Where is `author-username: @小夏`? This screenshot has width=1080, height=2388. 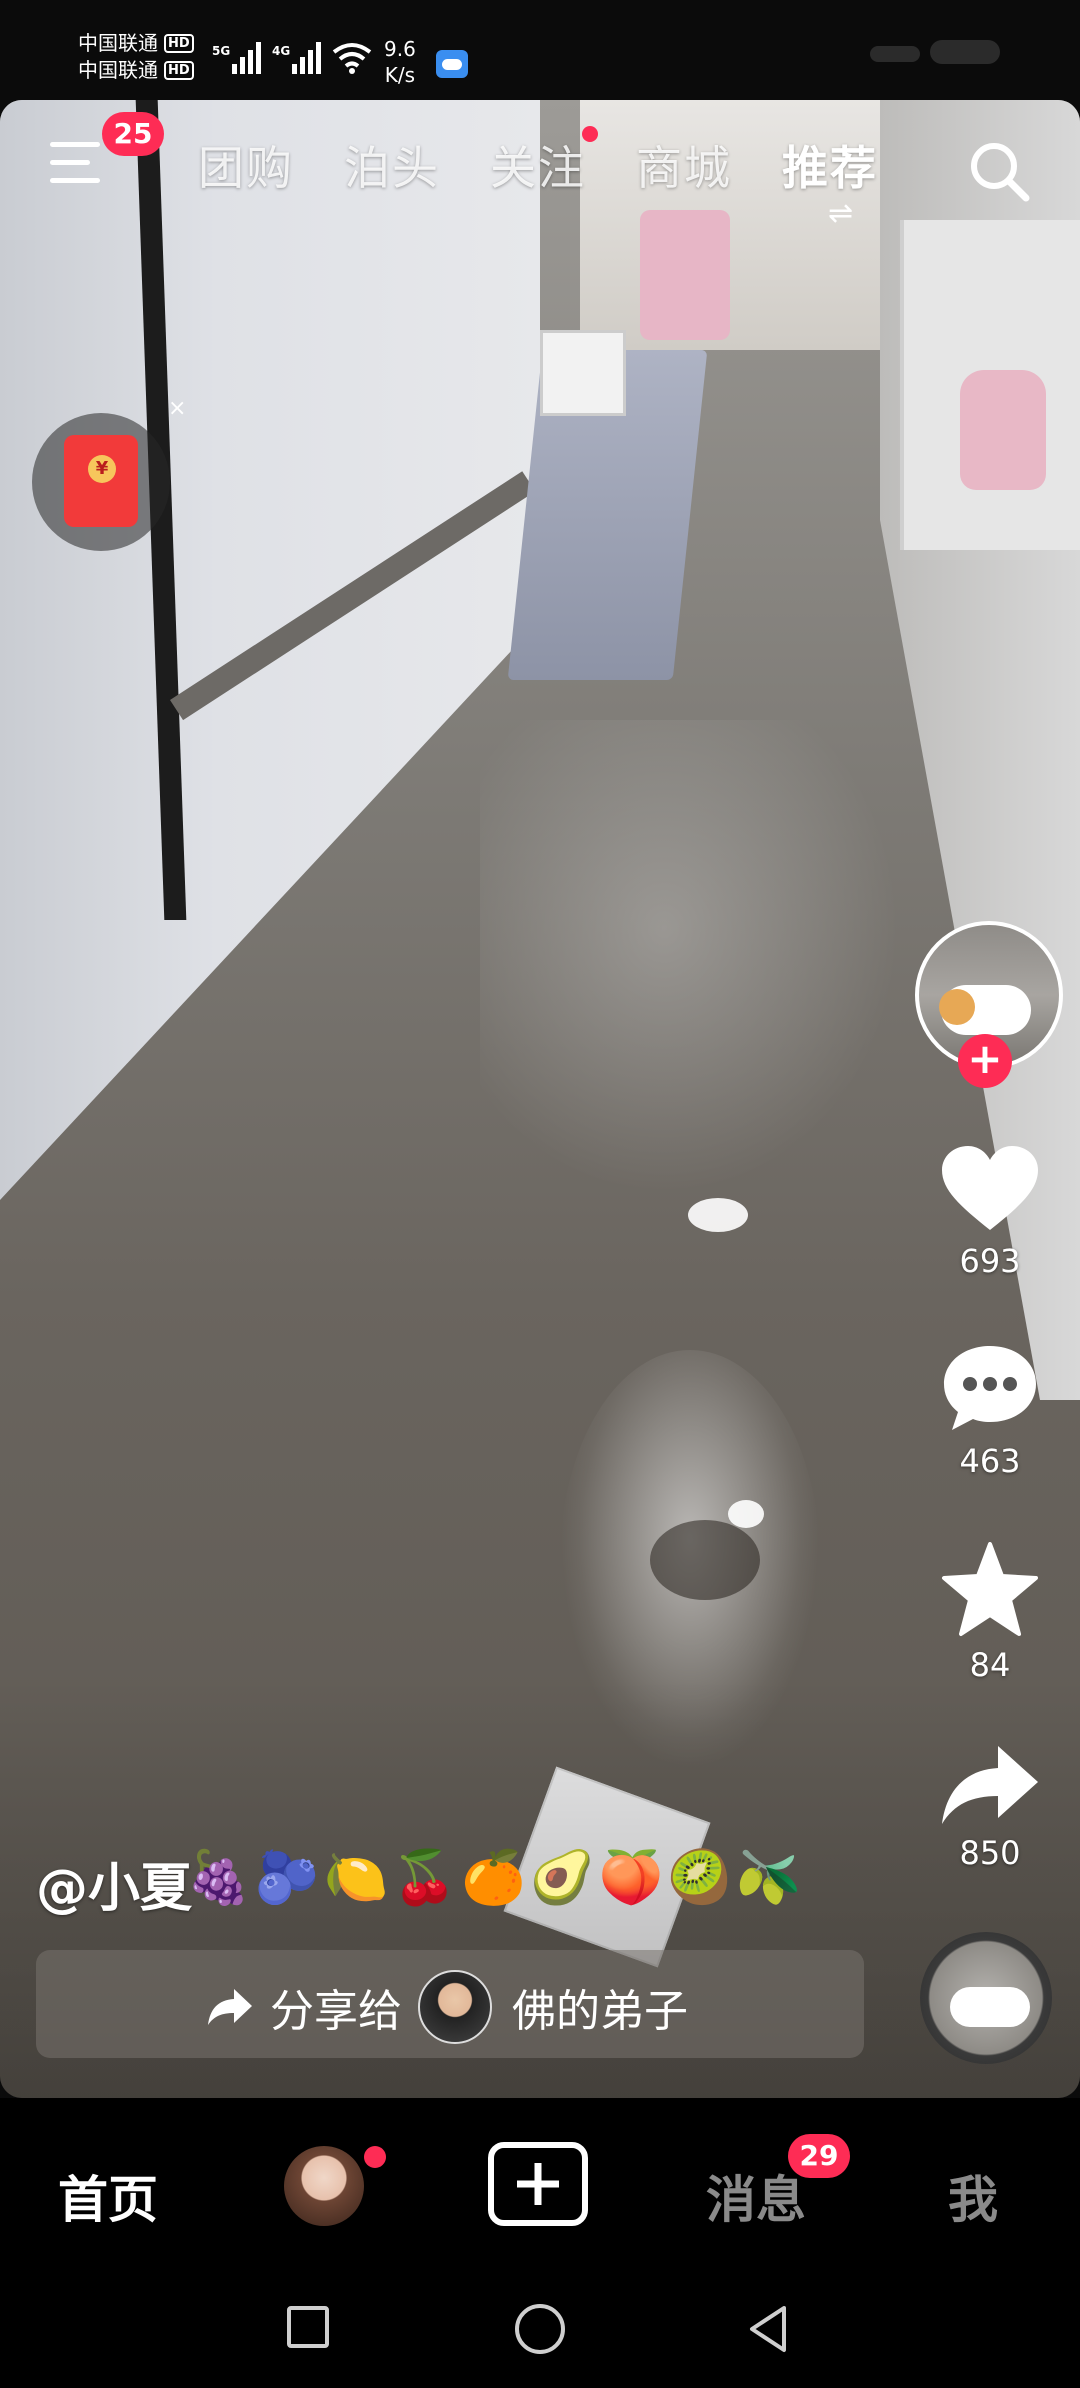
author-username: @小夏 is located at coordinates (114, 1883).